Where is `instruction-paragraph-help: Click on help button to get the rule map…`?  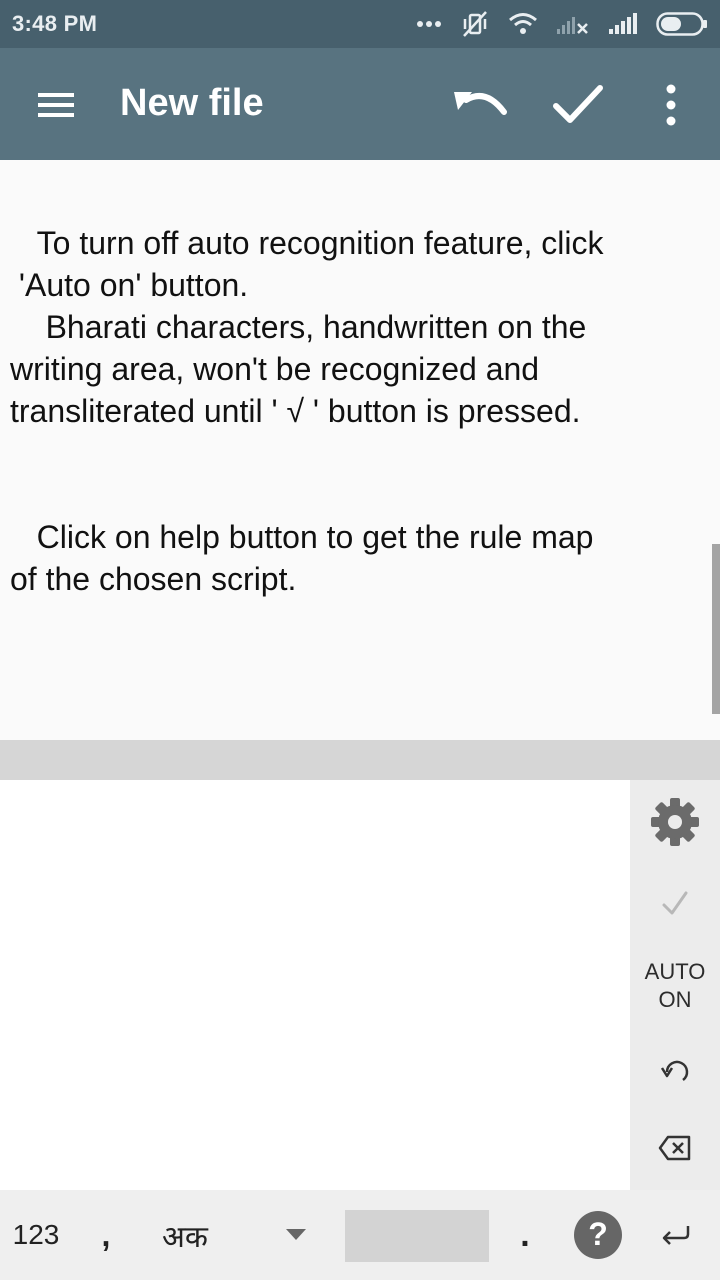 instruction-paragraph-help: Click on help button to get the rule map… is located at coordinates (302, 558).